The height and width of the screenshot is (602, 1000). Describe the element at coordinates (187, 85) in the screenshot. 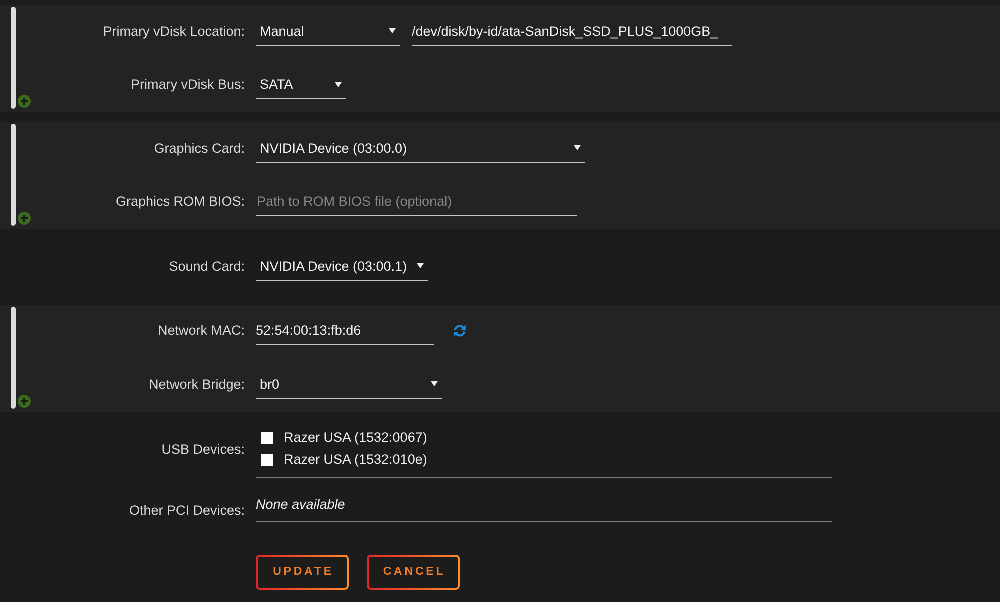

I see `field-label: Primary vDisk Bus:` at that location.